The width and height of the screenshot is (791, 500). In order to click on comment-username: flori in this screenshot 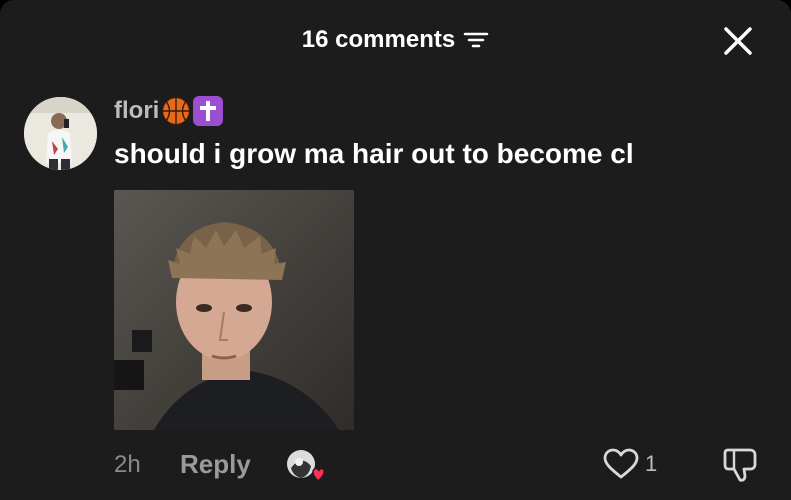, I will do `click(136, 111)`.